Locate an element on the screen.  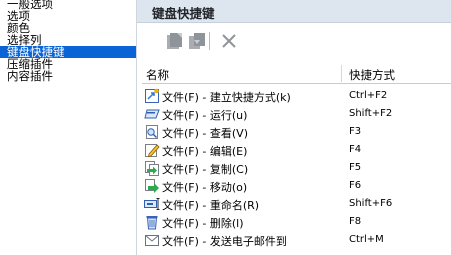
table-row: 文件(F) - 删除(l) F8 is located at coordinates (296, 222).